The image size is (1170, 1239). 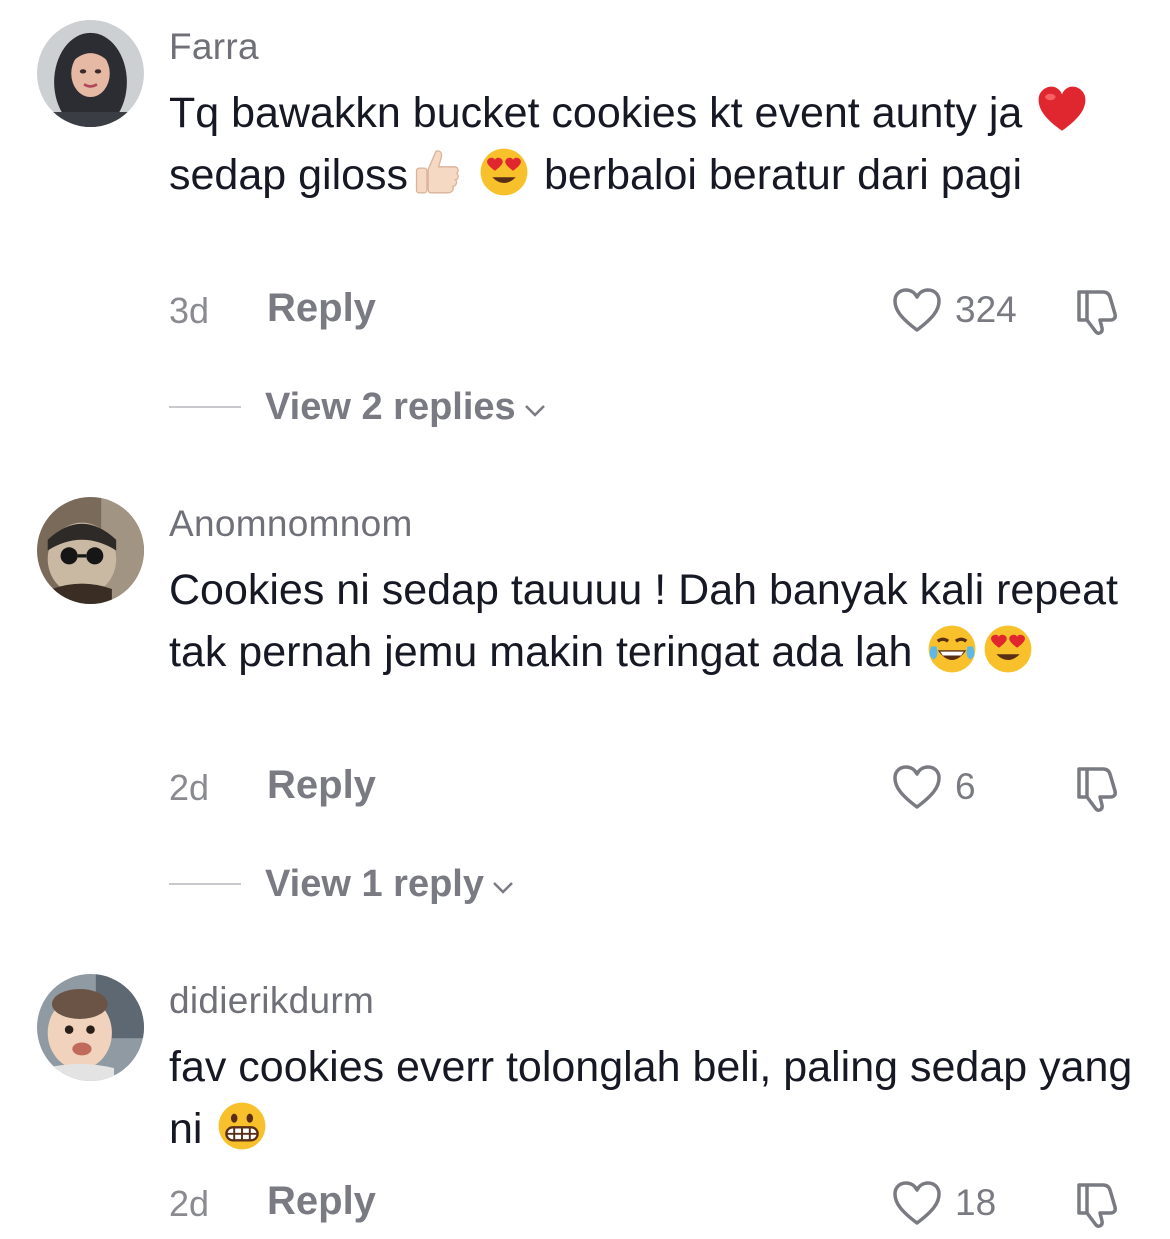 What do you see at coordinates (436, 172) in the screenshot?
I see `thumbs-up-icon` at bounding box center [436, 172].